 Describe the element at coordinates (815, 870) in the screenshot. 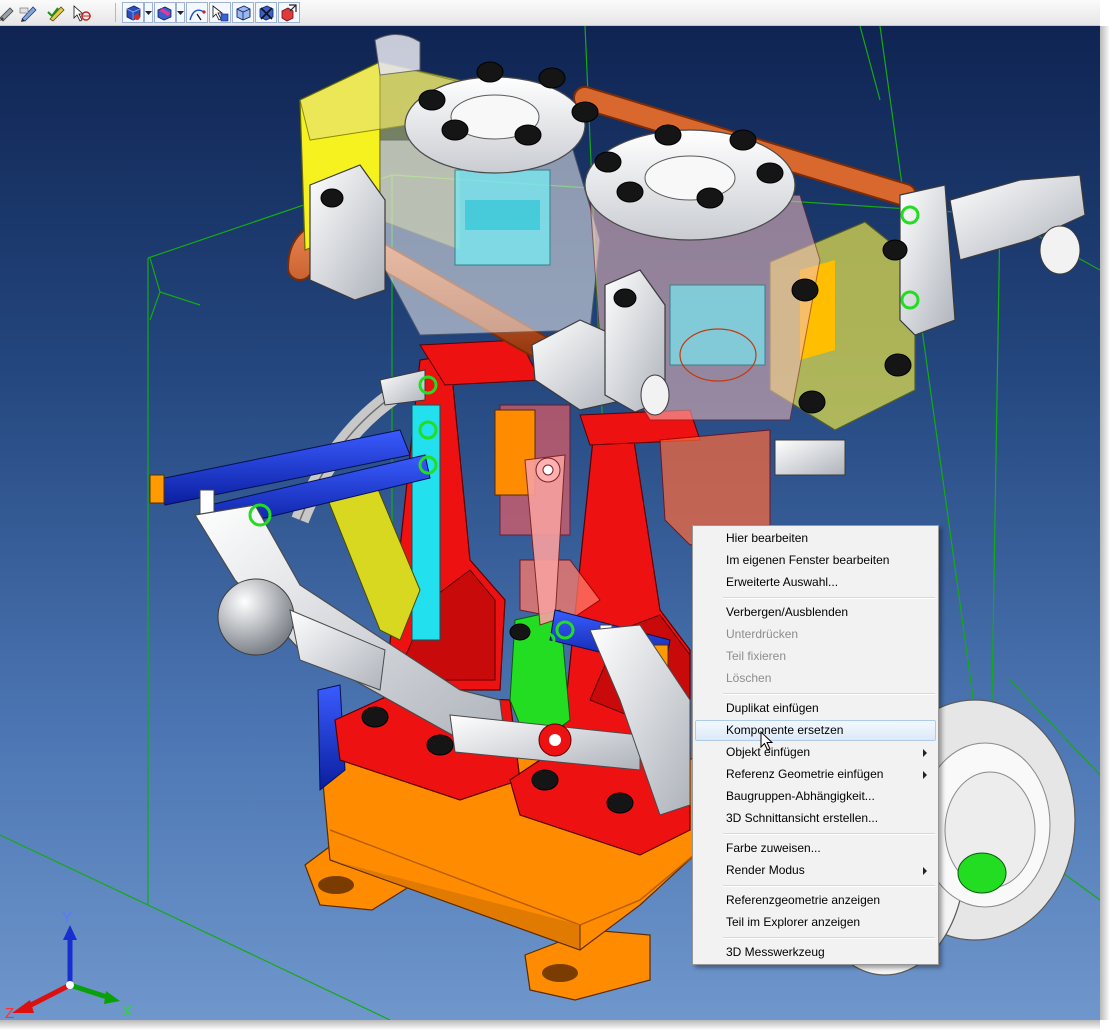

I see `menu-item-render-modus: Render Modus` at that location.